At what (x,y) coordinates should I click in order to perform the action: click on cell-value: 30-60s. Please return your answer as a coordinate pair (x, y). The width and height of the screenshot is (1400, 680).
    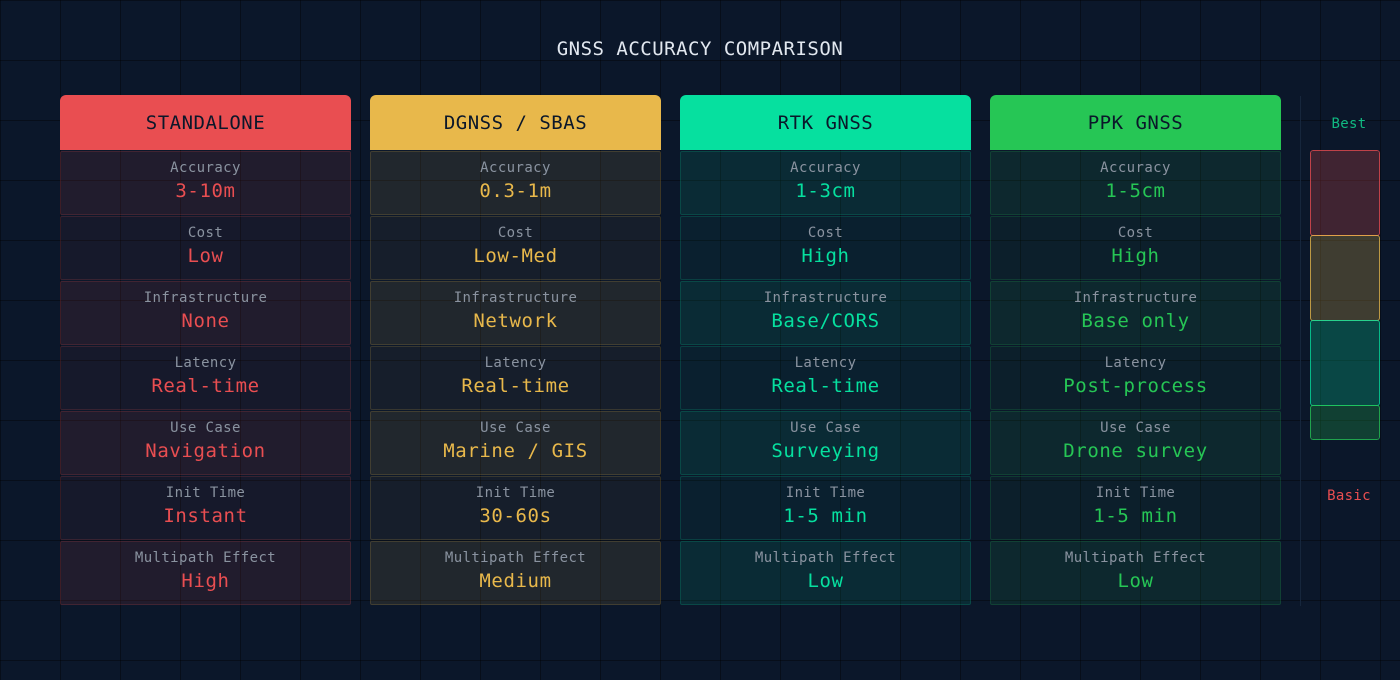
    Looking at the image, I should click on (515, 516).